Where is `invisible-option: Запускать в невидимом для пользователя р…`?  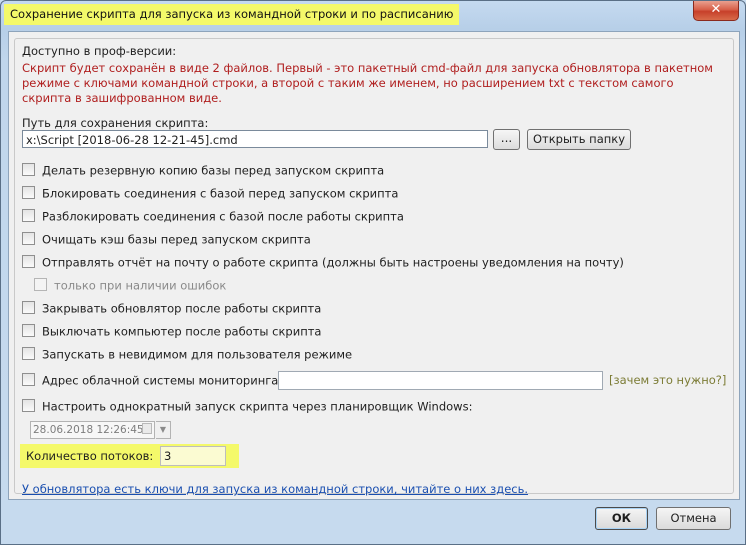
invisible-option: Запускать в невидимом для пользователя р… is located at coordinates (187, 354).